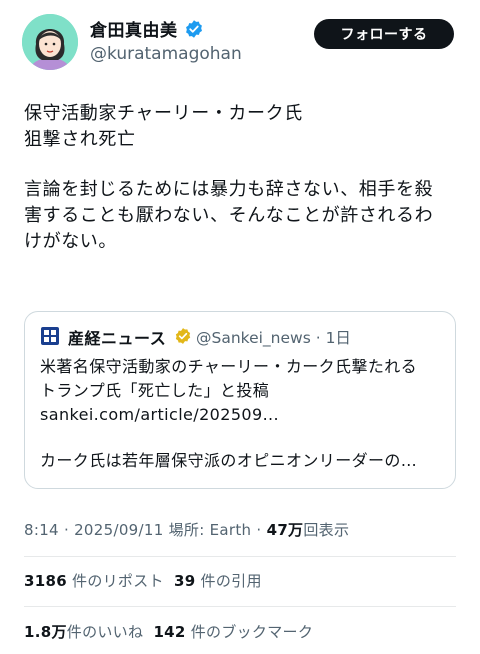  What do you see at coordinates (229, 215) in the screenshot?
I see `tweet-line: 害することも厭わない、そんなことが許されるわ` at bounding box center [229, 215].